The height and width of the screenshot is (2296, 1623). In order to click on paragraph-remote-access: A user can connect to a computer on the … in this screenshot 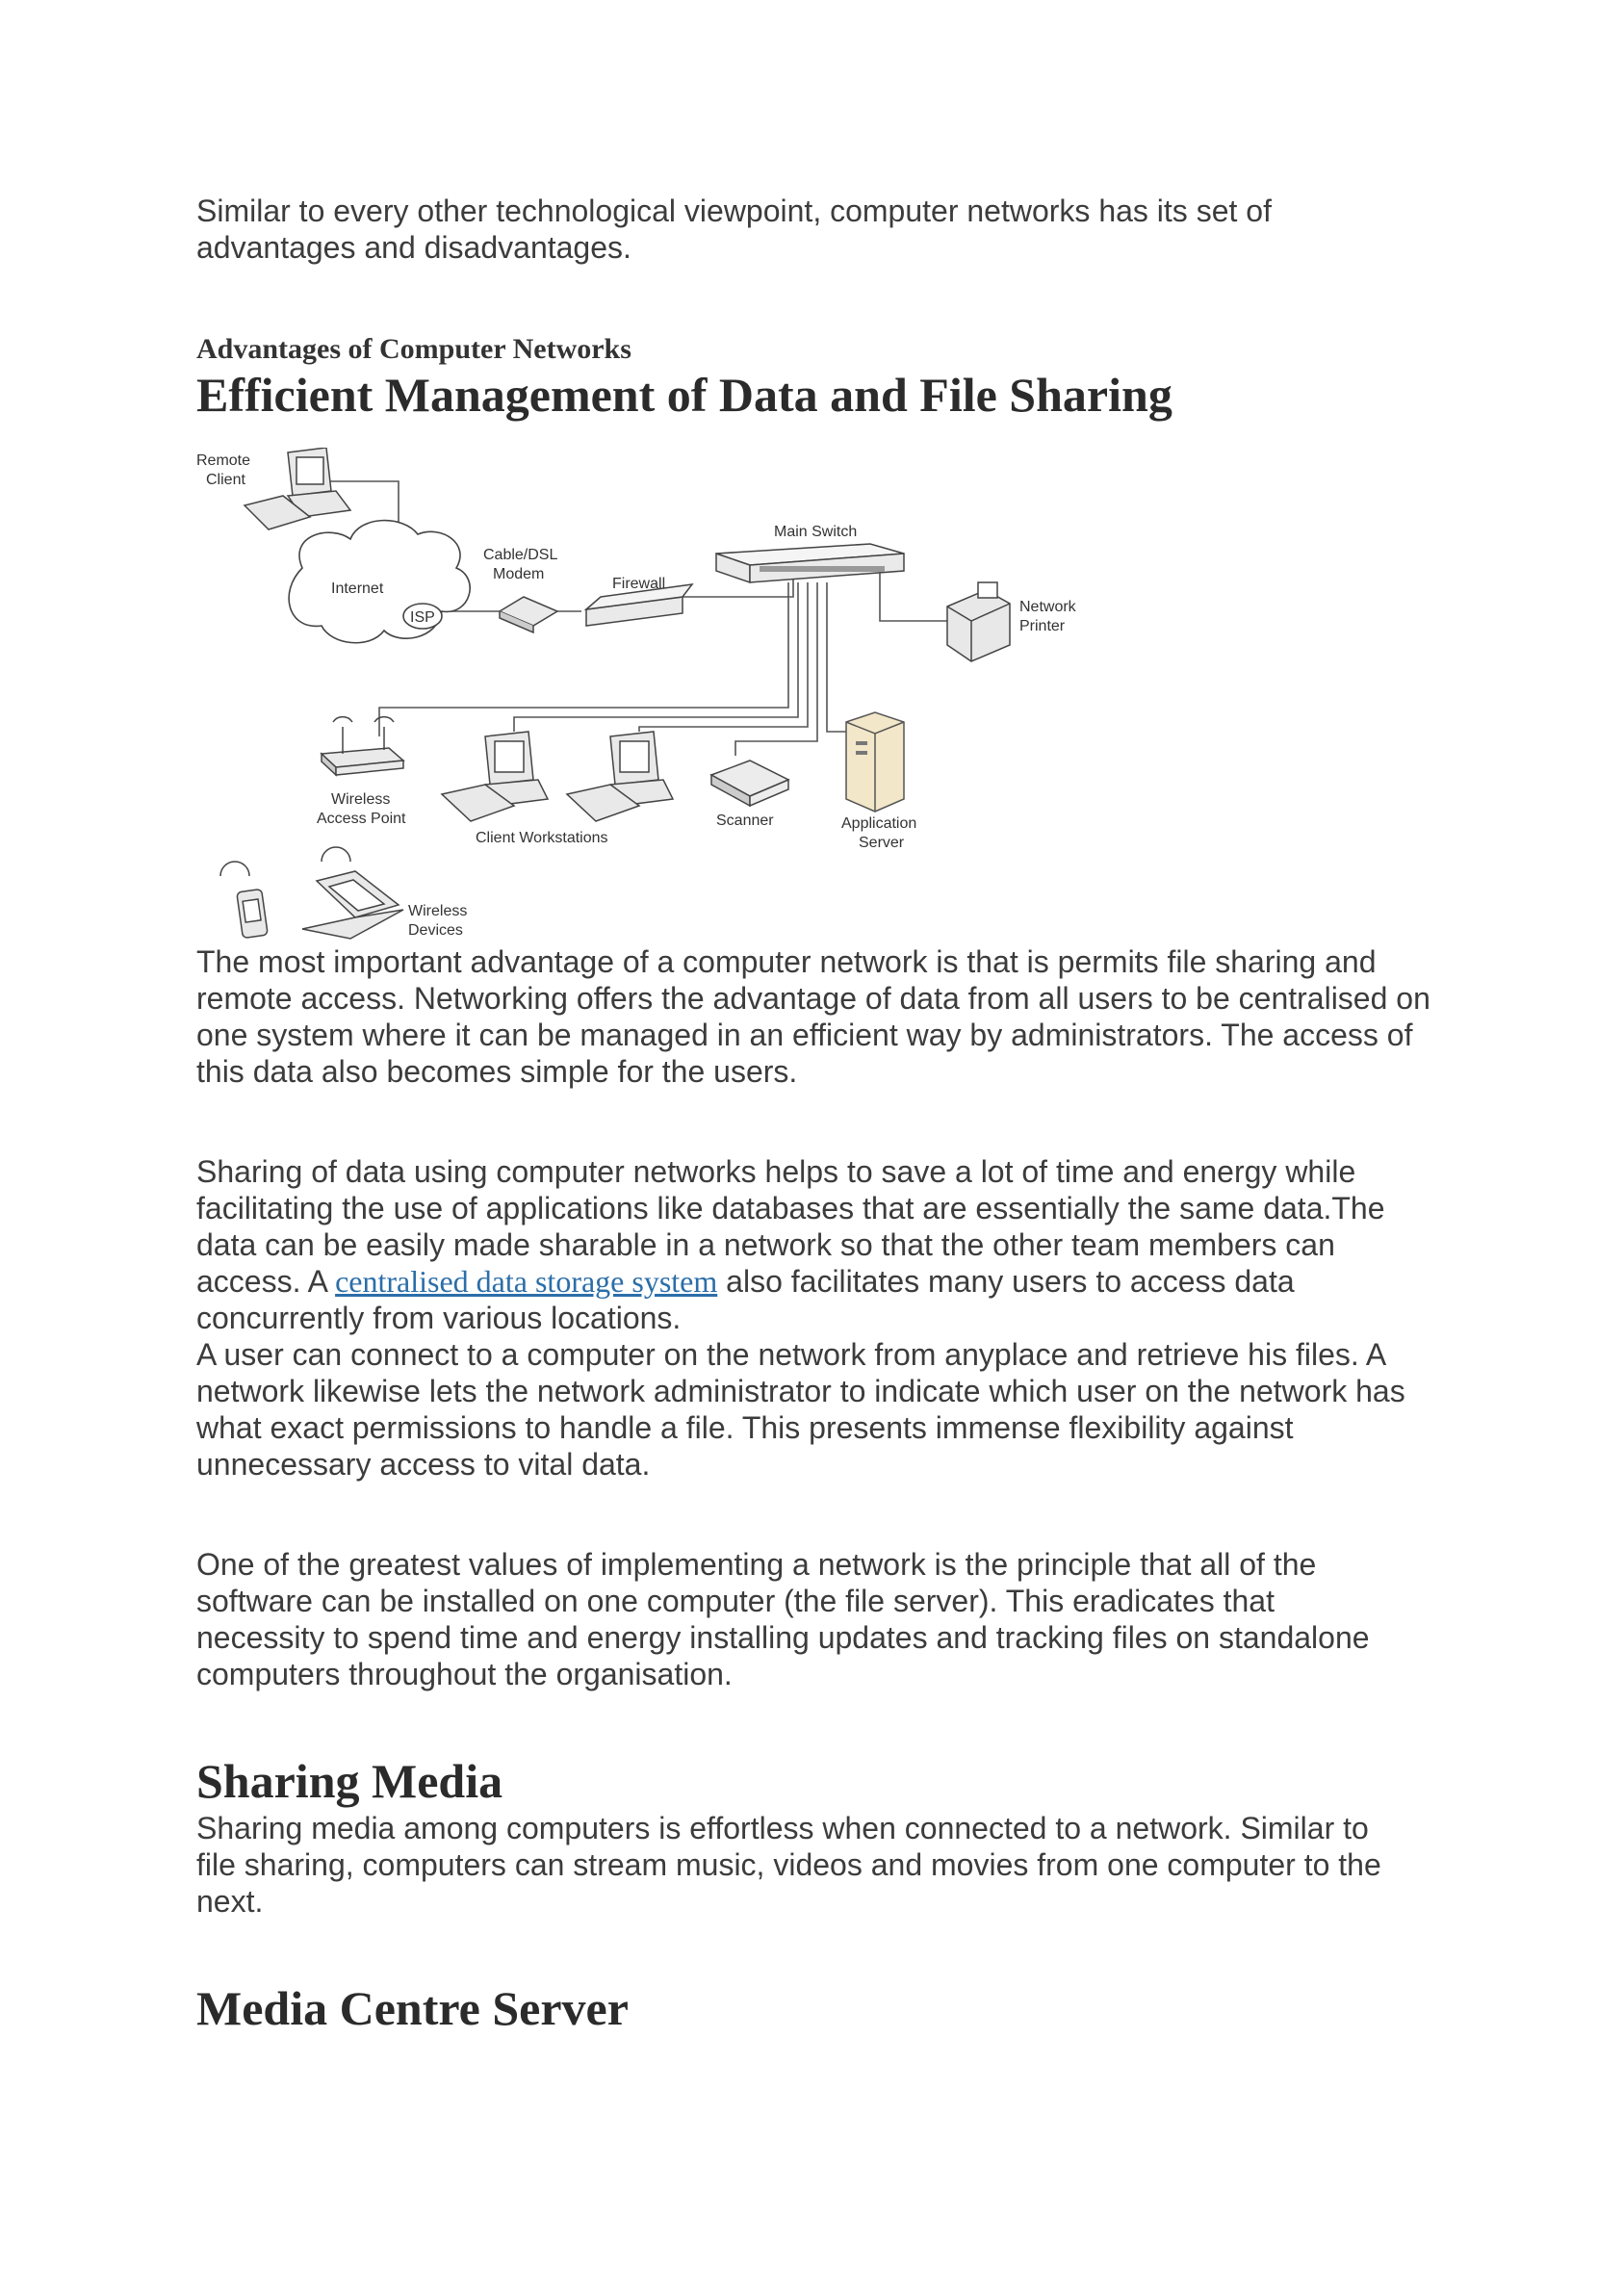, I will do `click(800, 1409)`.